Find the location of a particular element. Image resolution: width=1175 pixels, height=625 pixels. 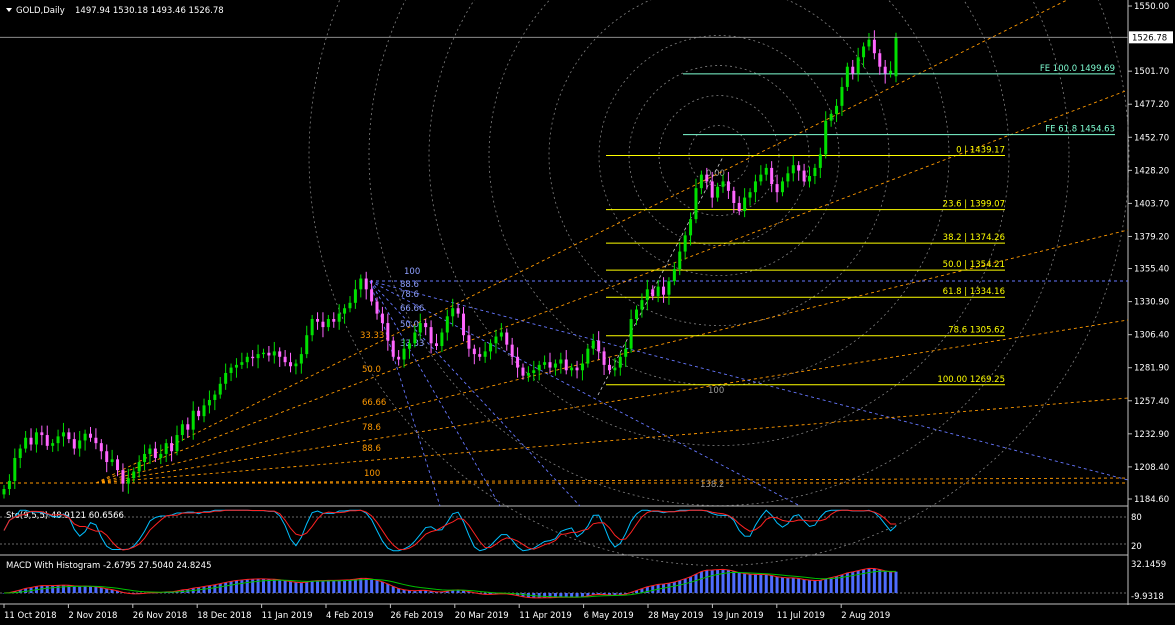

price-tick-label: 1501.70 is located at coordinates (1151, 72).